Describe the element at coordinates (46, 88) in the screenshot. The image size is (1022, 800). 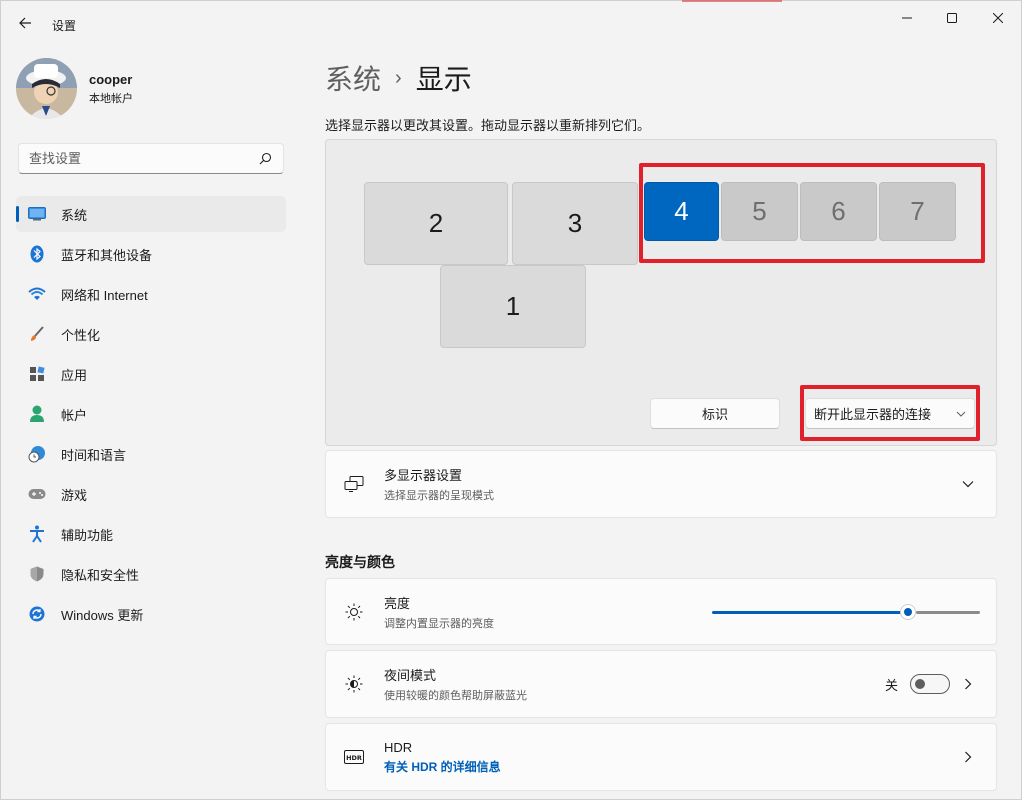
I see `avatar` at that location.